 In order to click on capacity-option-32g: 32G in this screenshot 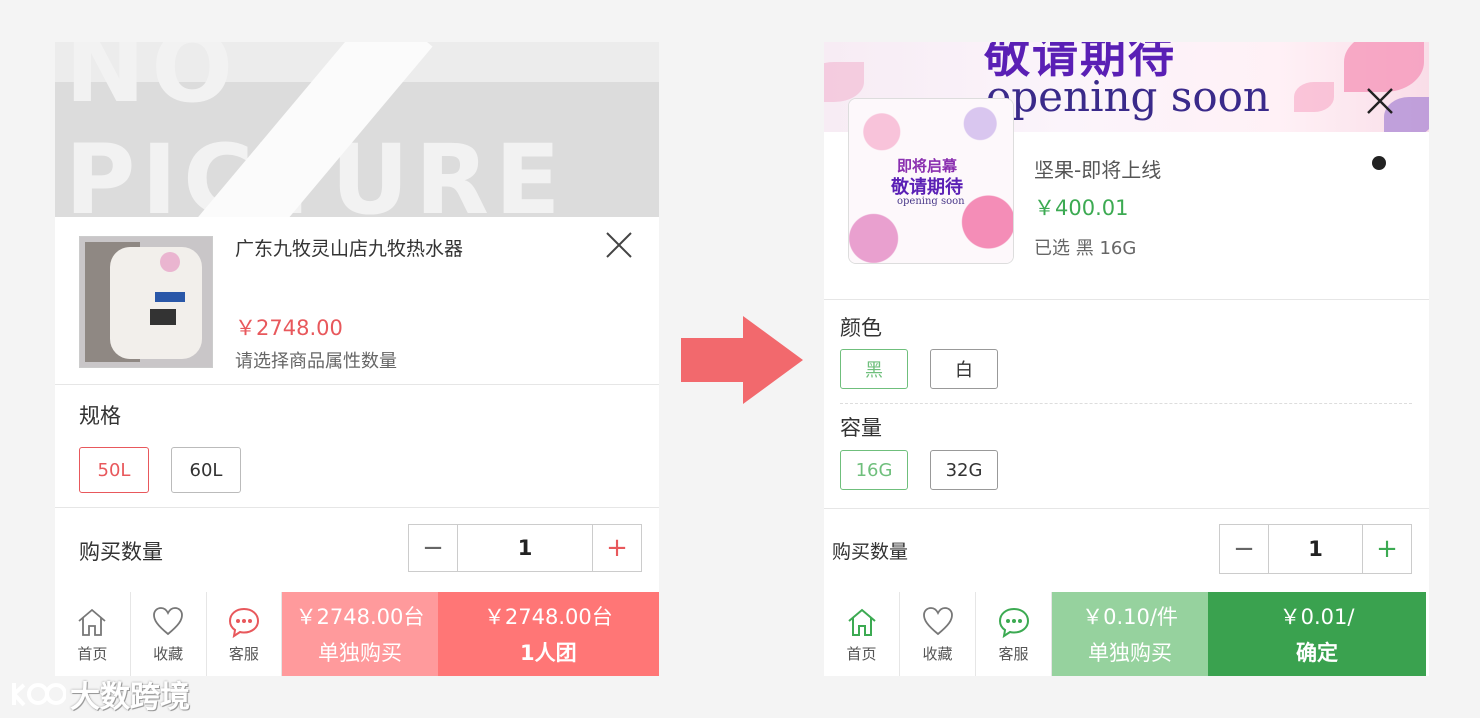, I will do `click(964, 470)`.